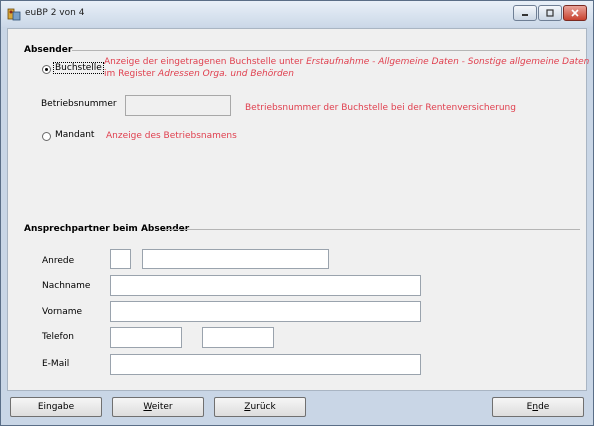 This screenshot has width=594, height=426. I want to click on nachname-input, so click(265, 285).